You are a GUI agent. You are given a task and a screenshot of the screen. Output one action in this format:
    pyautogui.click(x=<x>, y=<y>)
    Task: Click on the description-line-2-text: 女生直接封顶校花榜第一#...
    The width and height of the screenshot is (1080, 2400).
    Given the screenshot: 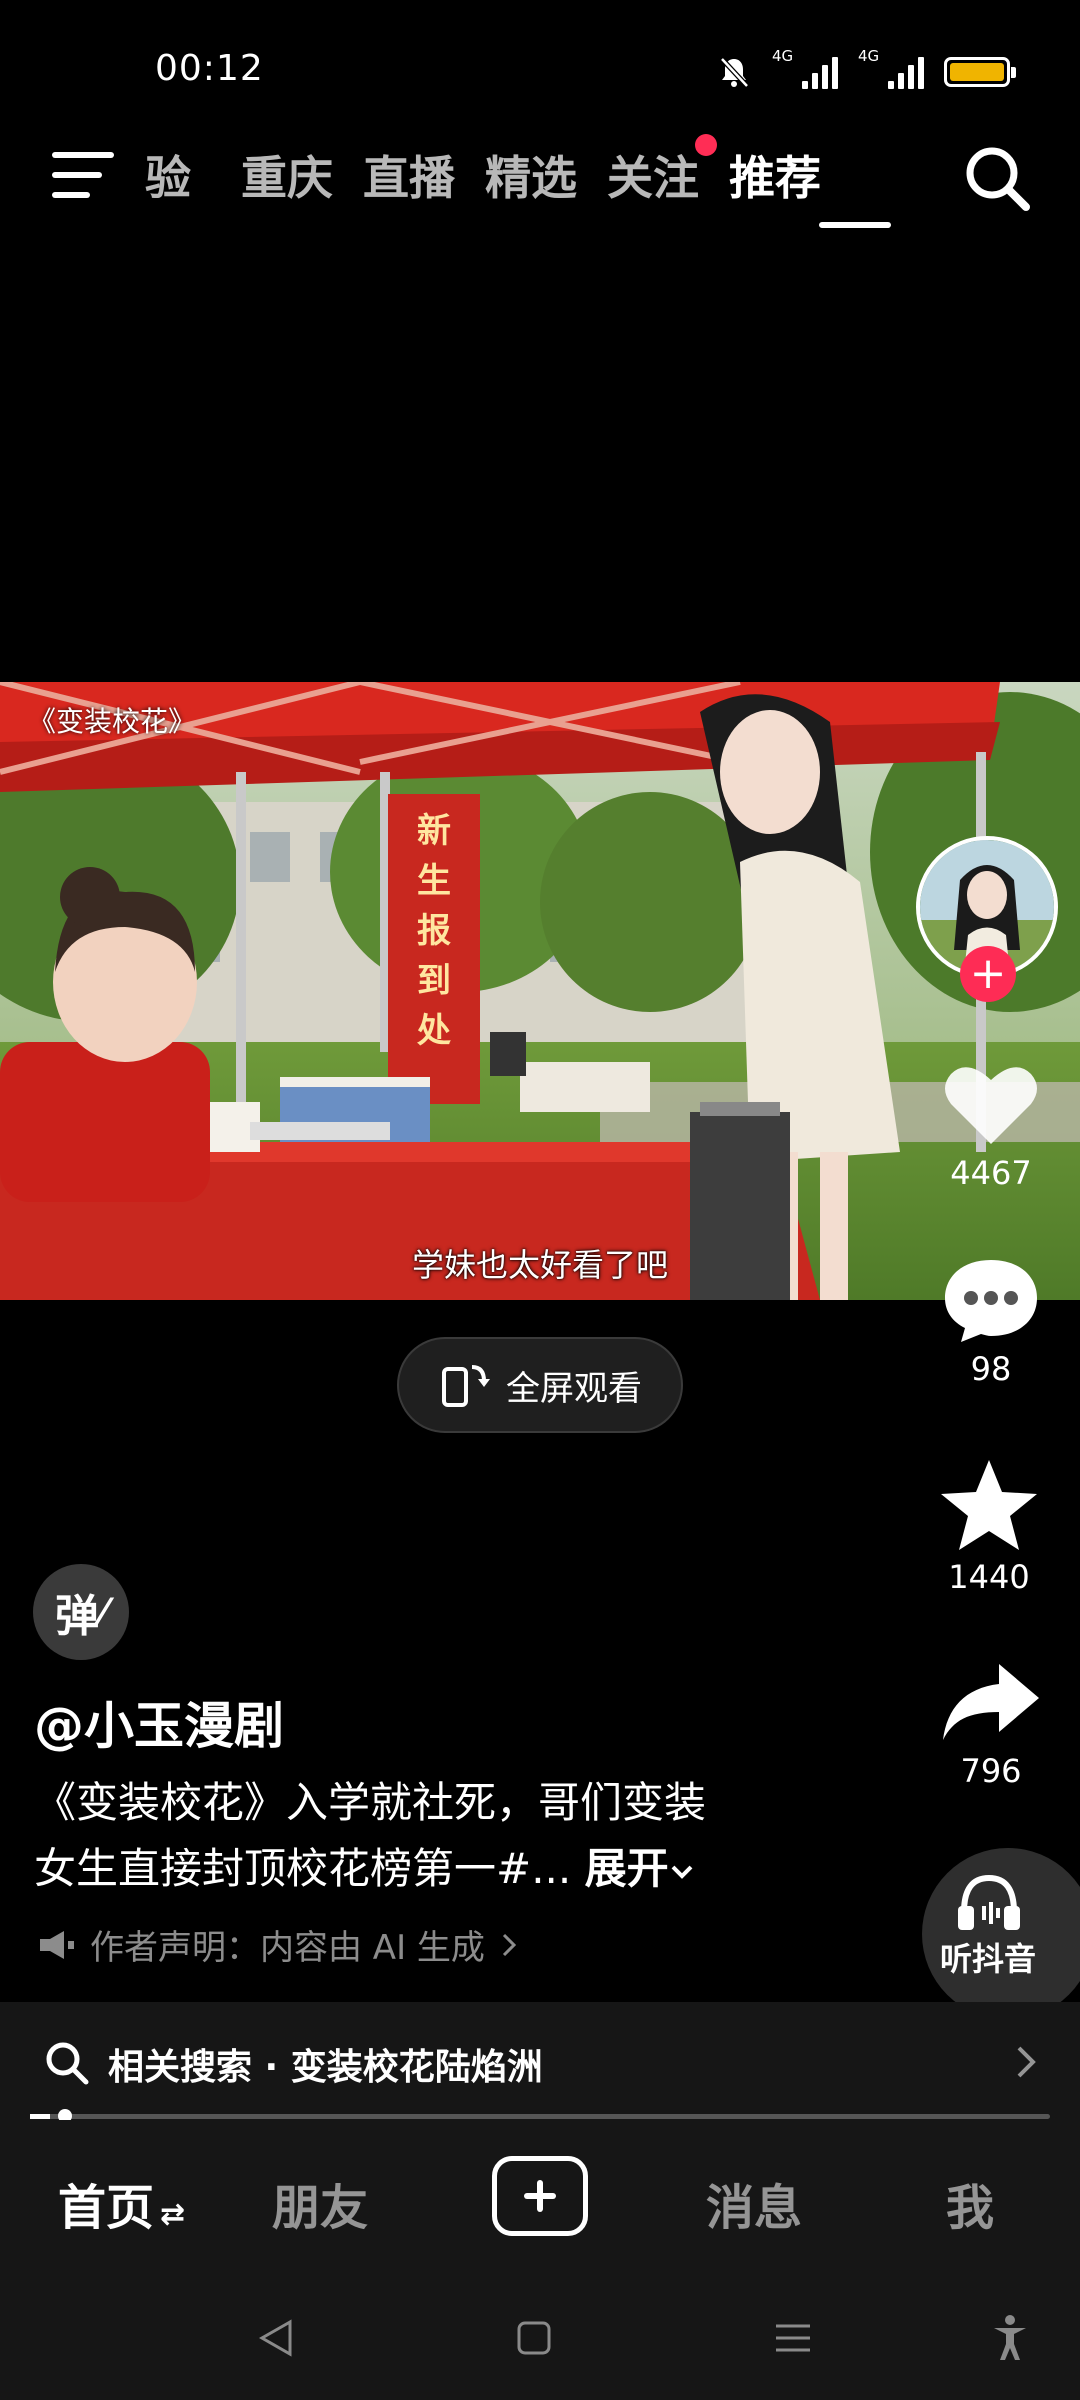 What is the action you would take?
    pyautogui.click(x=303, y=1868)
    